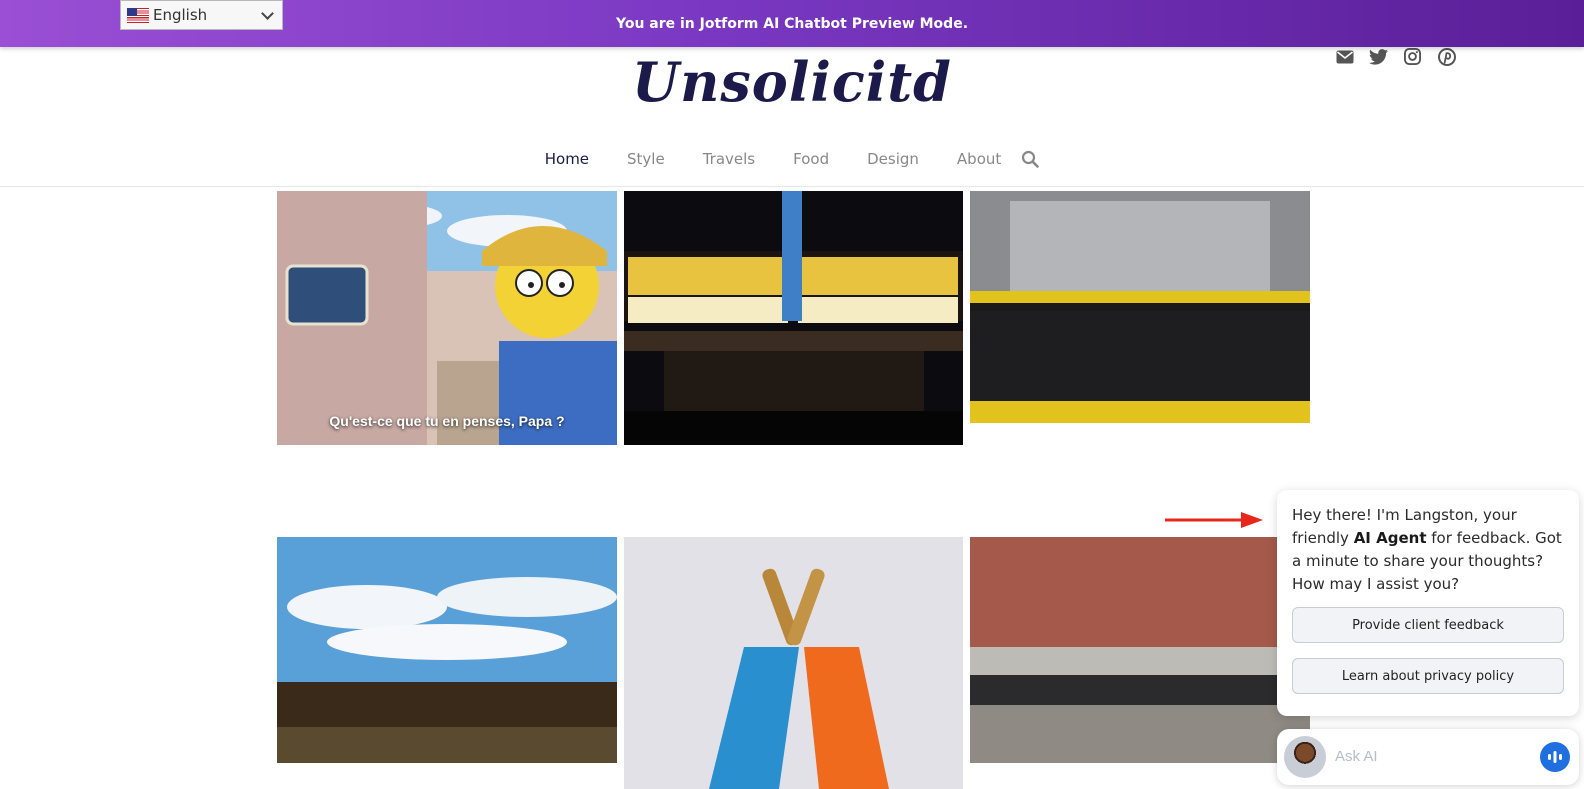 Image resolution: width=1584 pixels, height=789 pixels. What do you see at coordinates (567, 168) in the screenshot?
I see `nav-home: Home` at bounding box center [567, 168].